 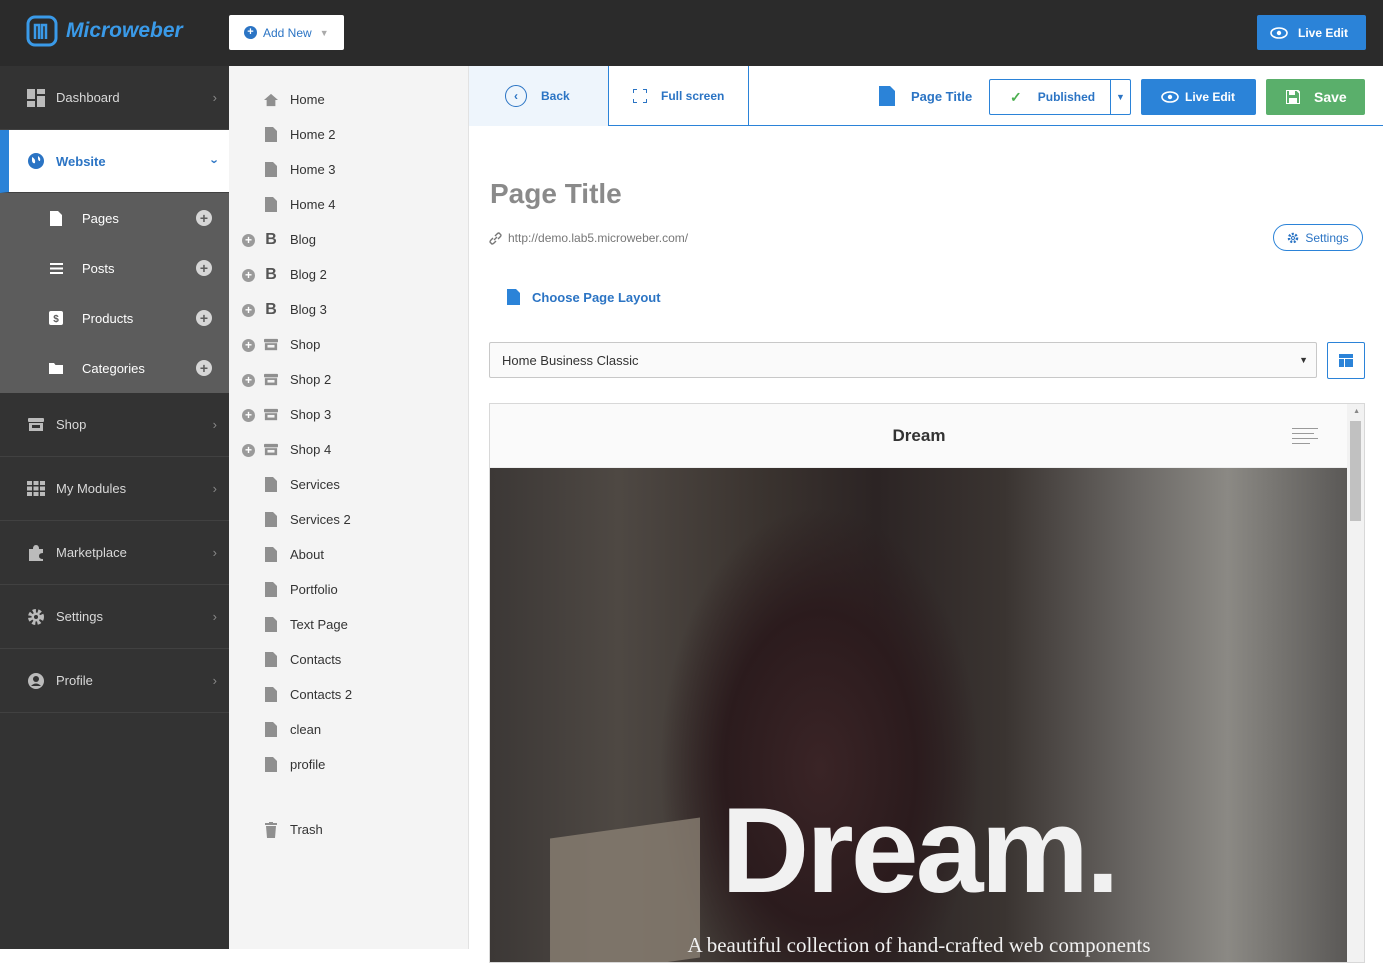 What do you see at coordinates (250, 32) in the screenshot?
I see `plus-icon: +` at bounding box center [250, 32].